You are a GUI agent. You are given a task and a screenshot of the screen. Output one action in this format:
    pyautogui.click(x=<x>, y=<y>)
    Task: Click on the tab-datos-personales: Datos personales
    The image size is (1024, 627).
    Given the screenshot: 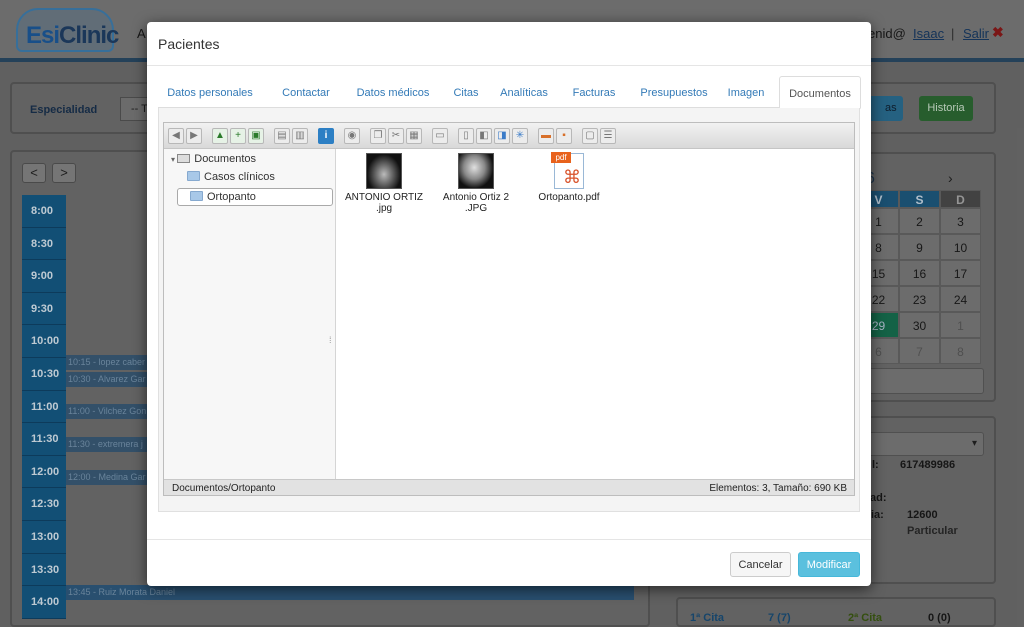 What is the action you would take?
    pyautogui.click(x=210, y=92)
    